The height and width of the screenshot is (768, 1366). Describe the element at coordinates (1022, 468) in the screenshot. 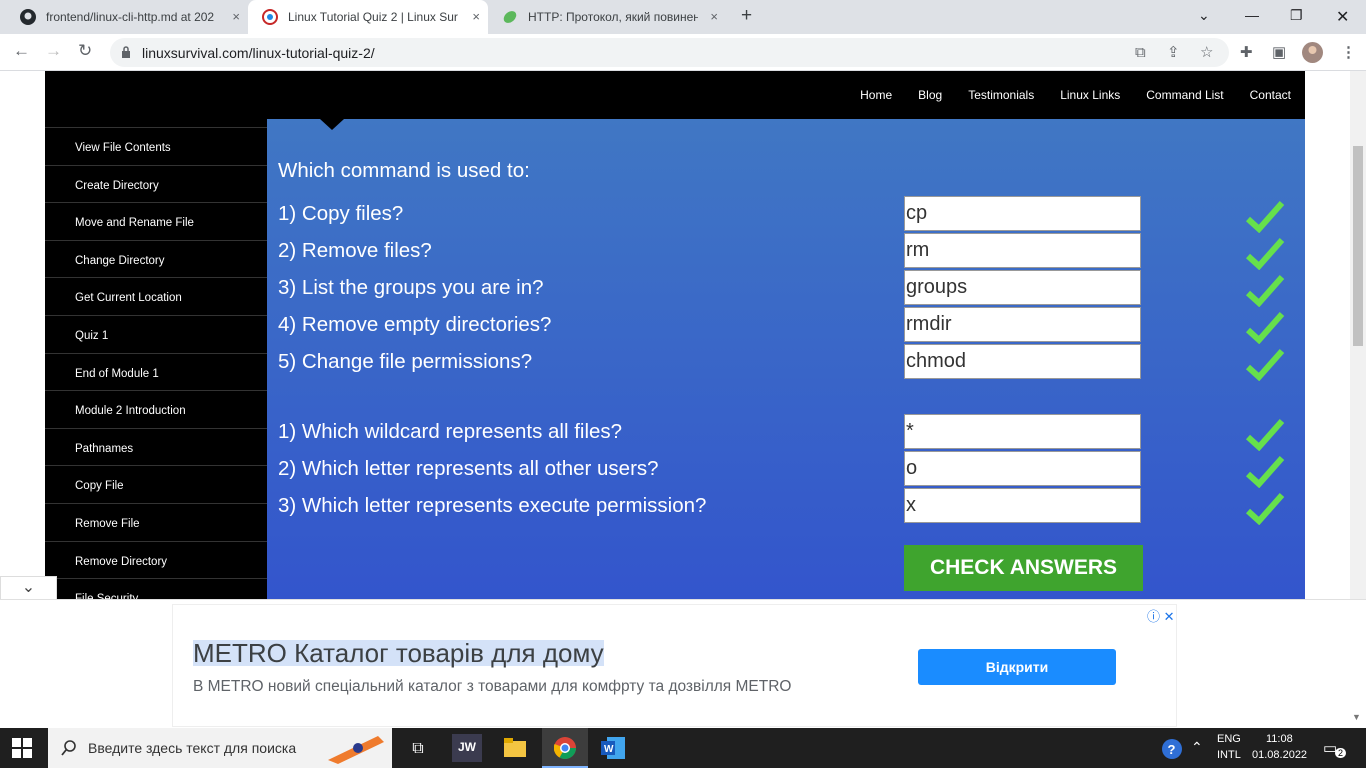

I see `answer-input-7: o` at that location.